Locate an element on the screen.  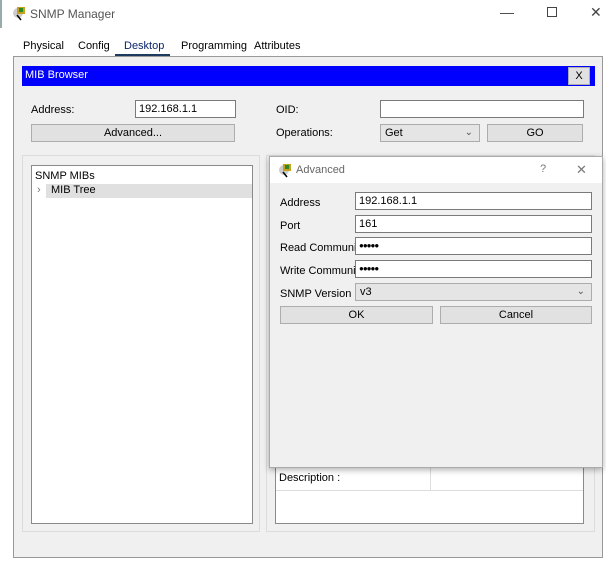
description-label: Description : is located at coordinates (310, 478).